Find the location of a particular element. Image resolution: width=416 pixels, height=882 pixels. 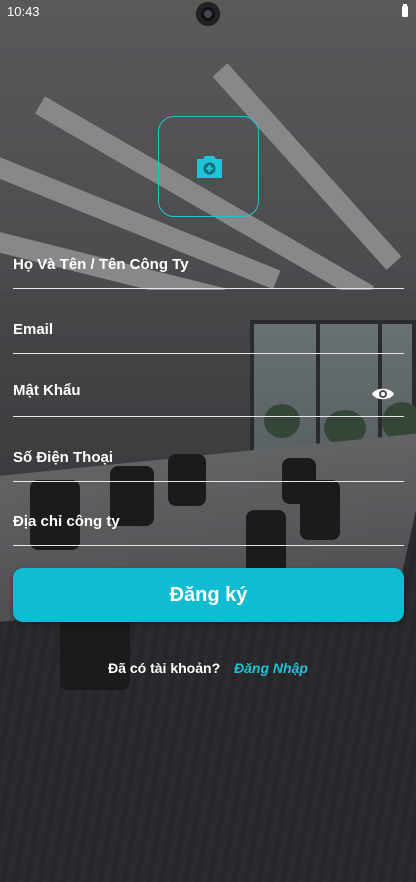

full-name-label: Họ Và Tên / Tên Công Ty is located at coordinates (101, 264).